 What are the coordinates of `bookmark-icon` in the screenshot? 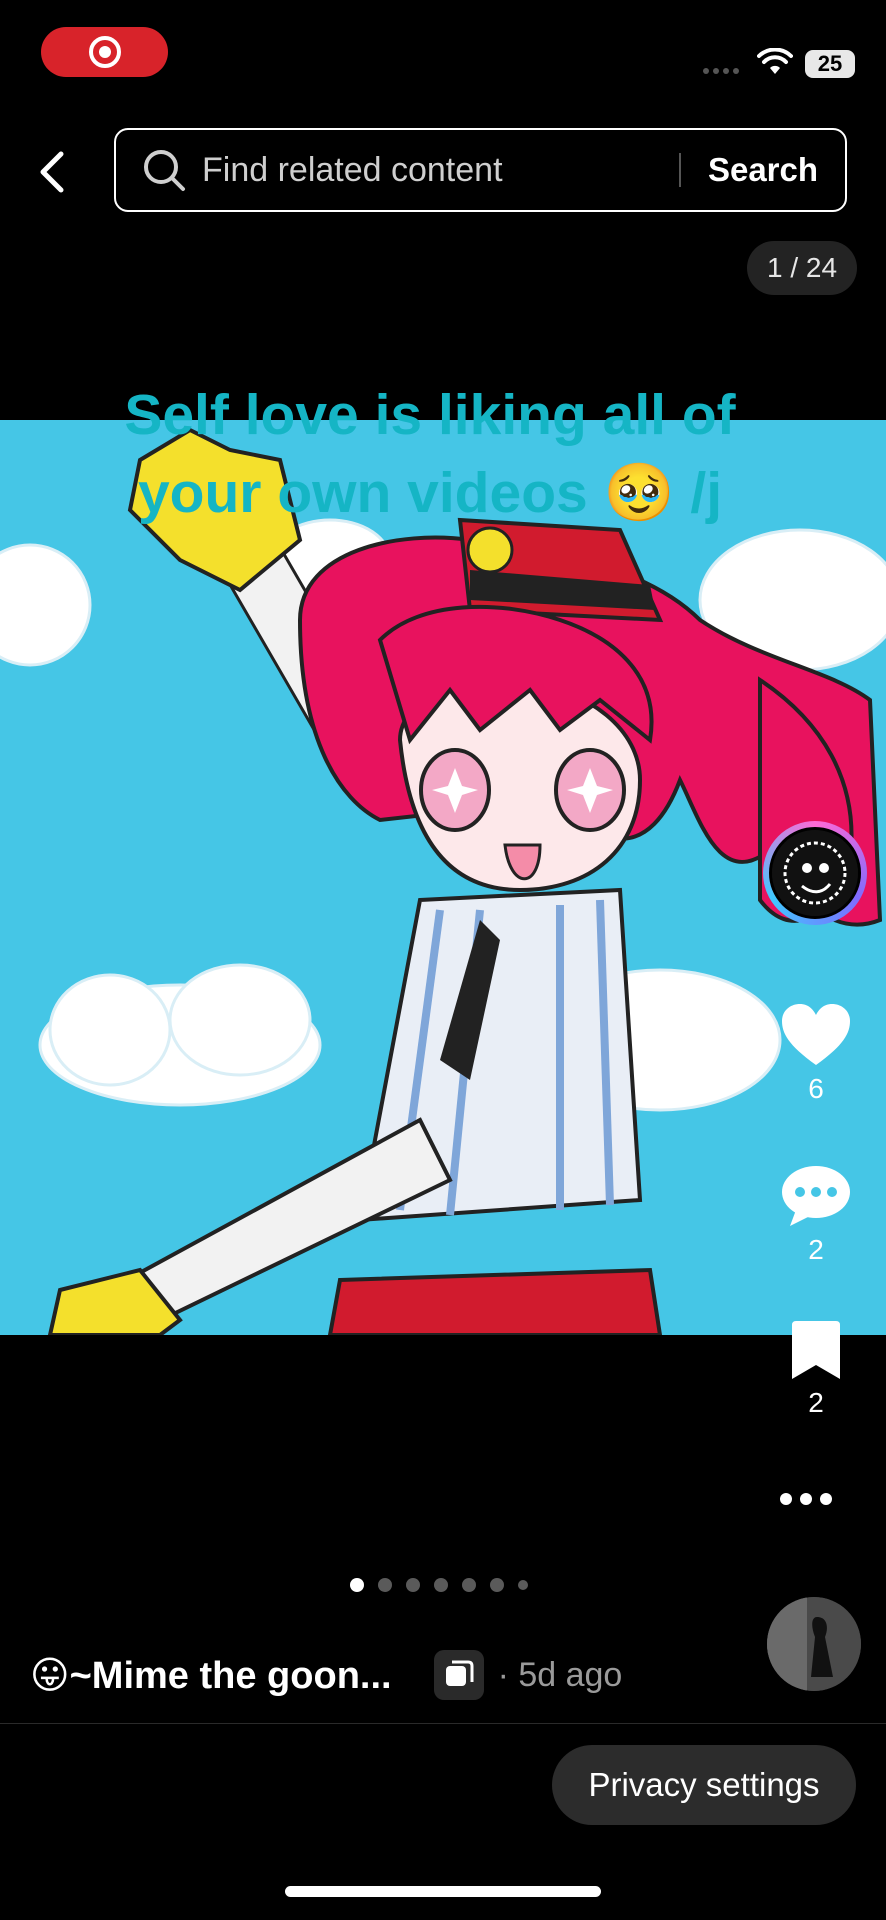 It's located at (816, 1350).